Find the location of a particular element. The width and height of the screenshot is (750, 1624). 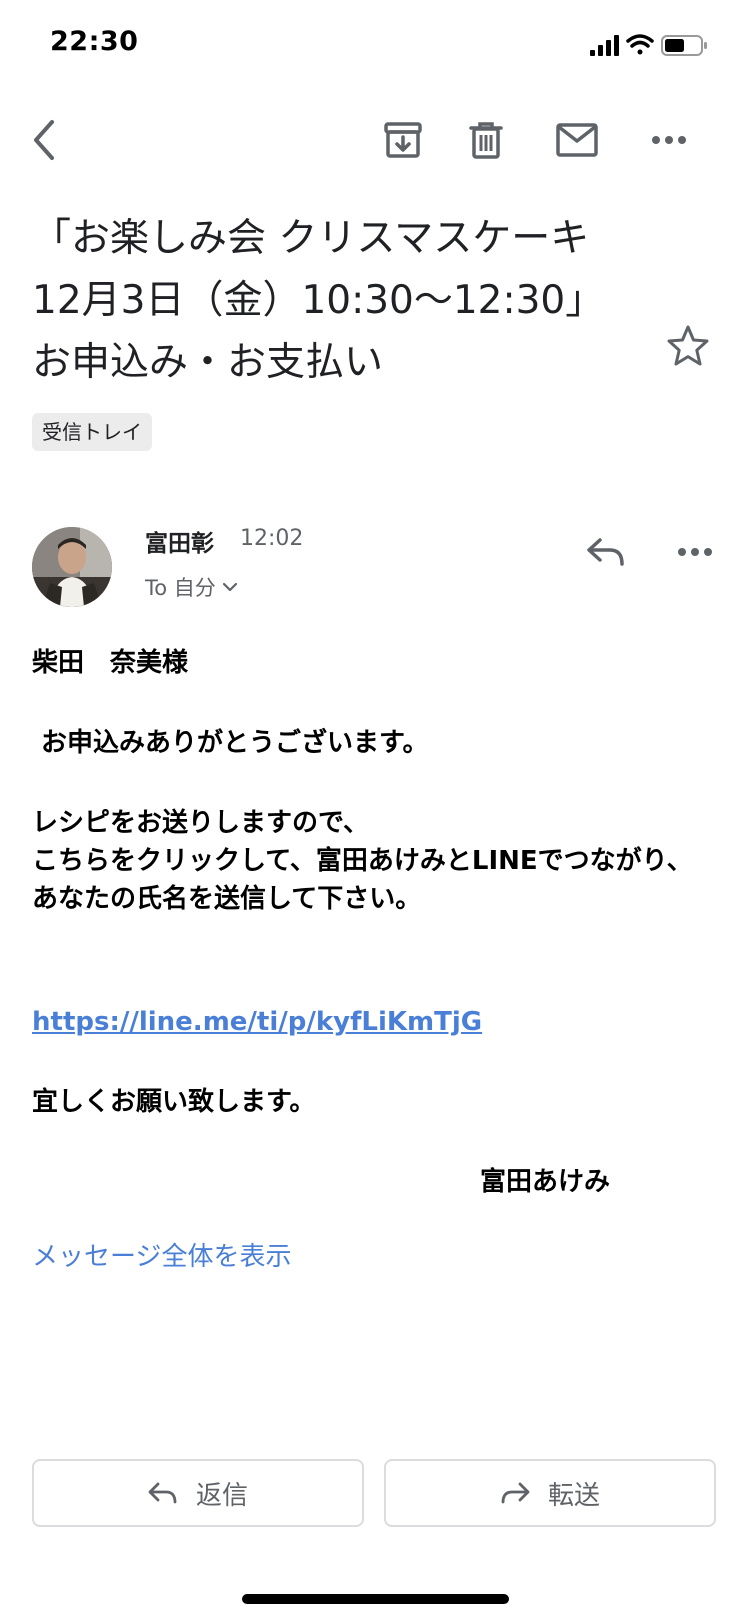

archive-icon is located at coordinates (403, 140).